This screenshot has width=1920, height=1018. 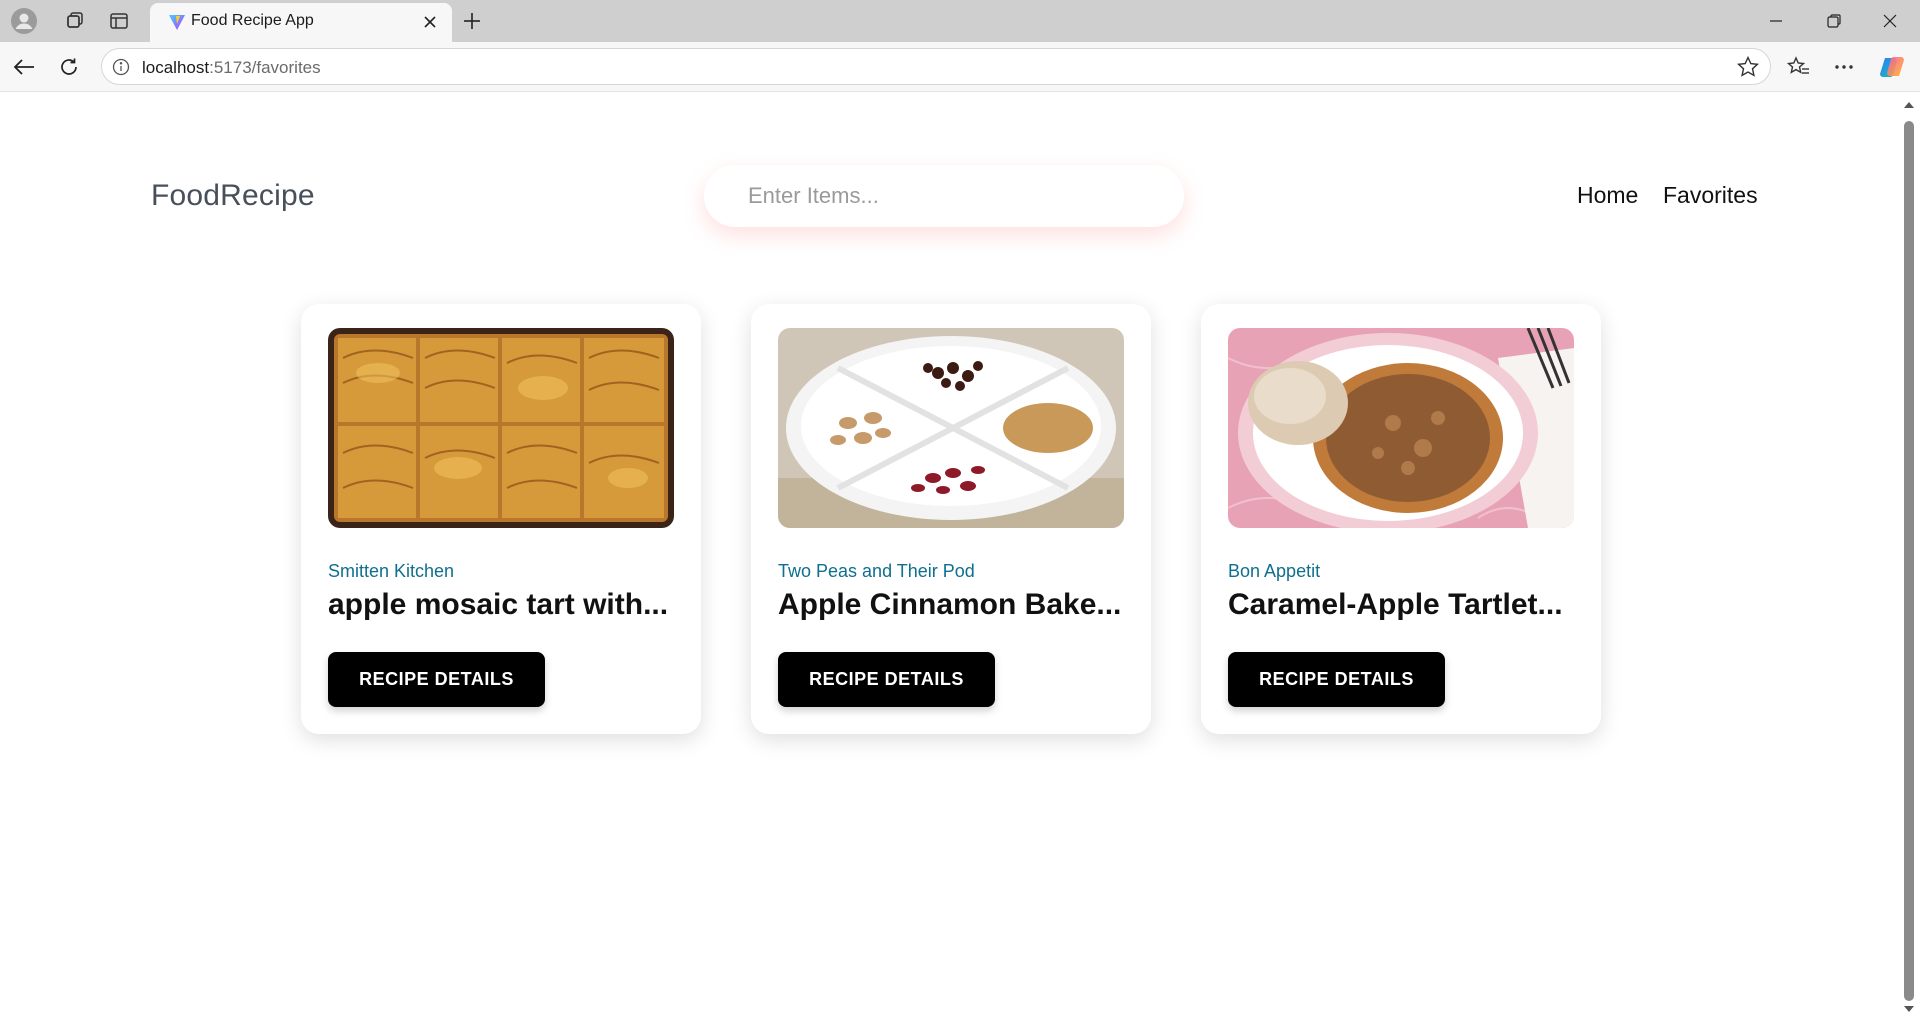 I want to click on scroll-up-arrow-icon, so click(x=1909, y=105).